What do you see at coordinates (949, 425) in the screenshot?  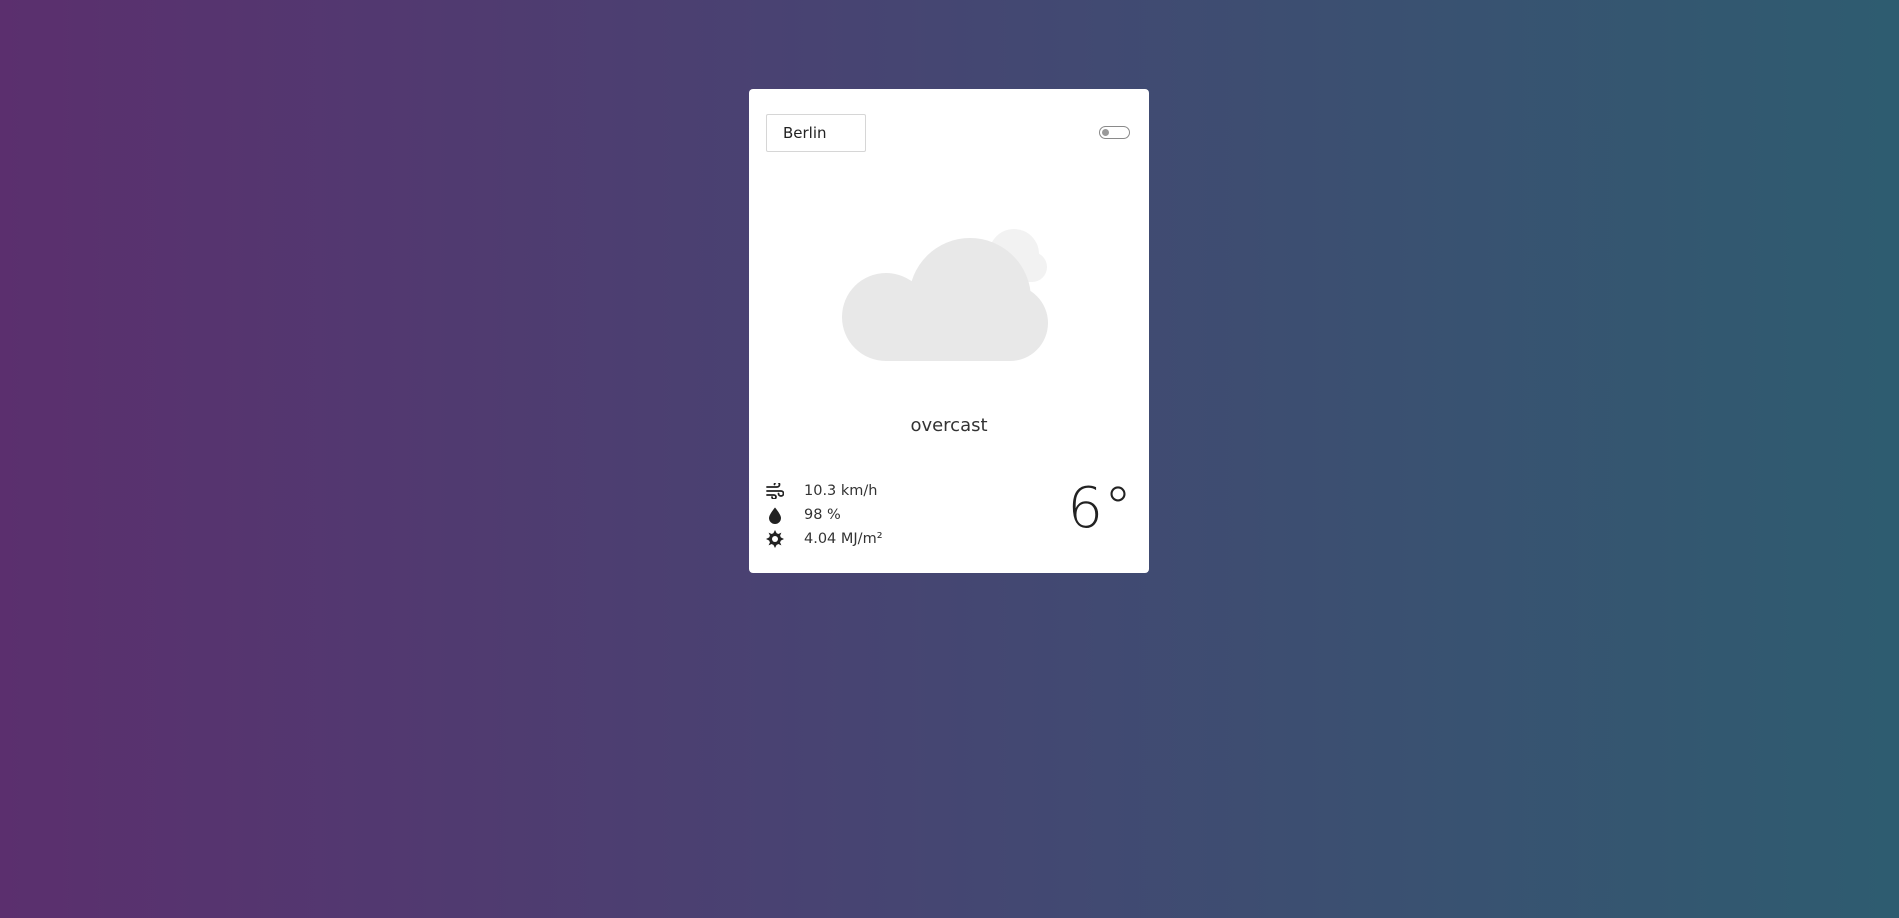 I see `weather-condition: overcast` at bounding box center [949, 425].